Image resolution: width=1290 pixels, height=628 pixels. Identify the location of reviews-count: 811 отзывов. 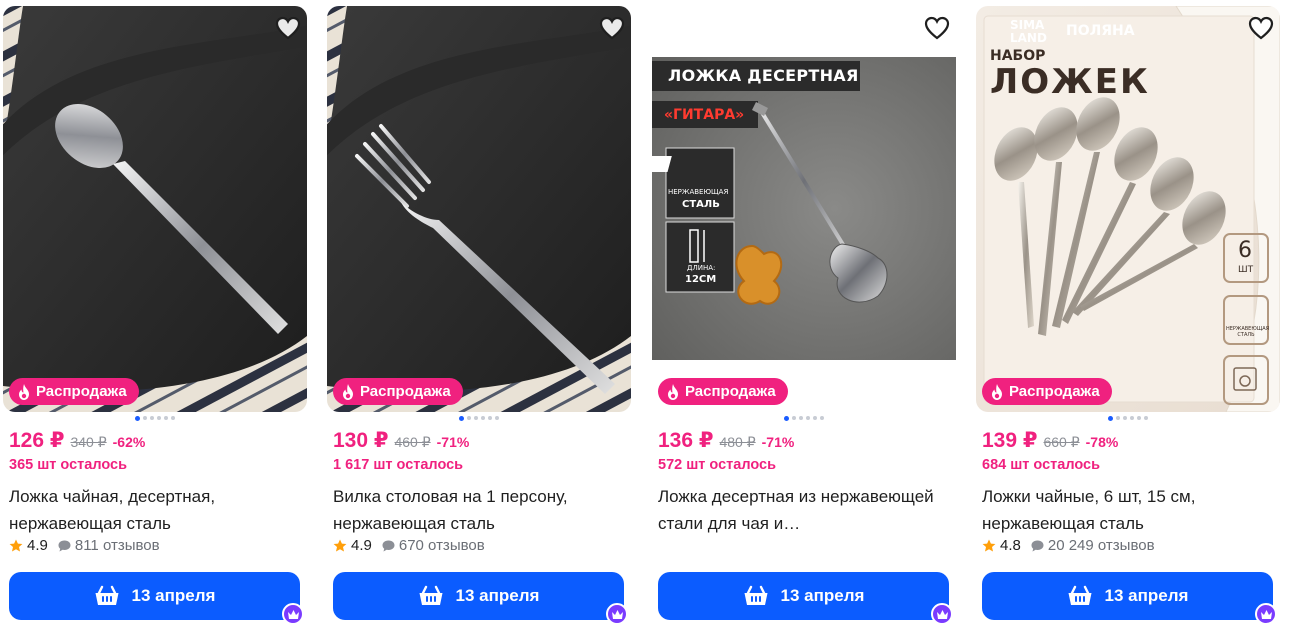
(117, 545).